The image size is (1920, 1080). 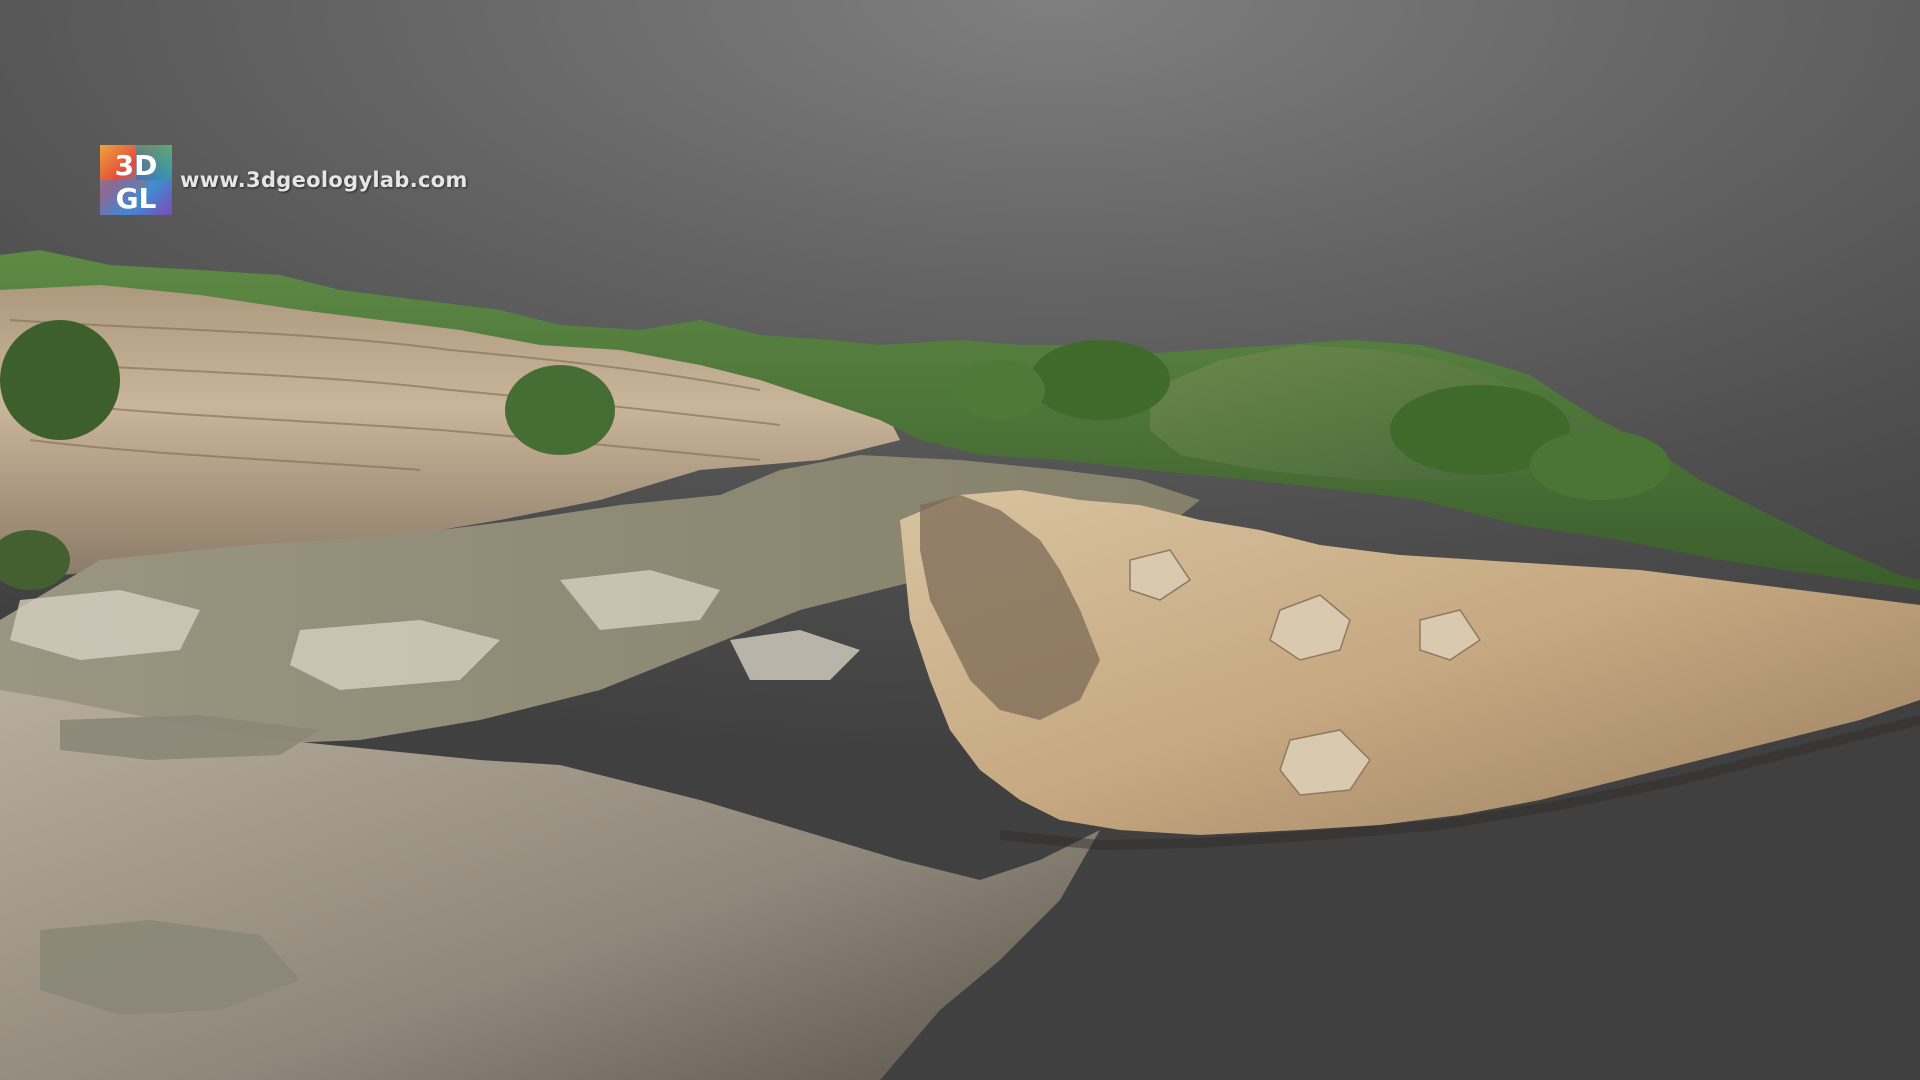 What do you see at coordinates (136, 198) in the screenshot?
I see `logo-bottom-text: GL` at bounding box center [136, 198].